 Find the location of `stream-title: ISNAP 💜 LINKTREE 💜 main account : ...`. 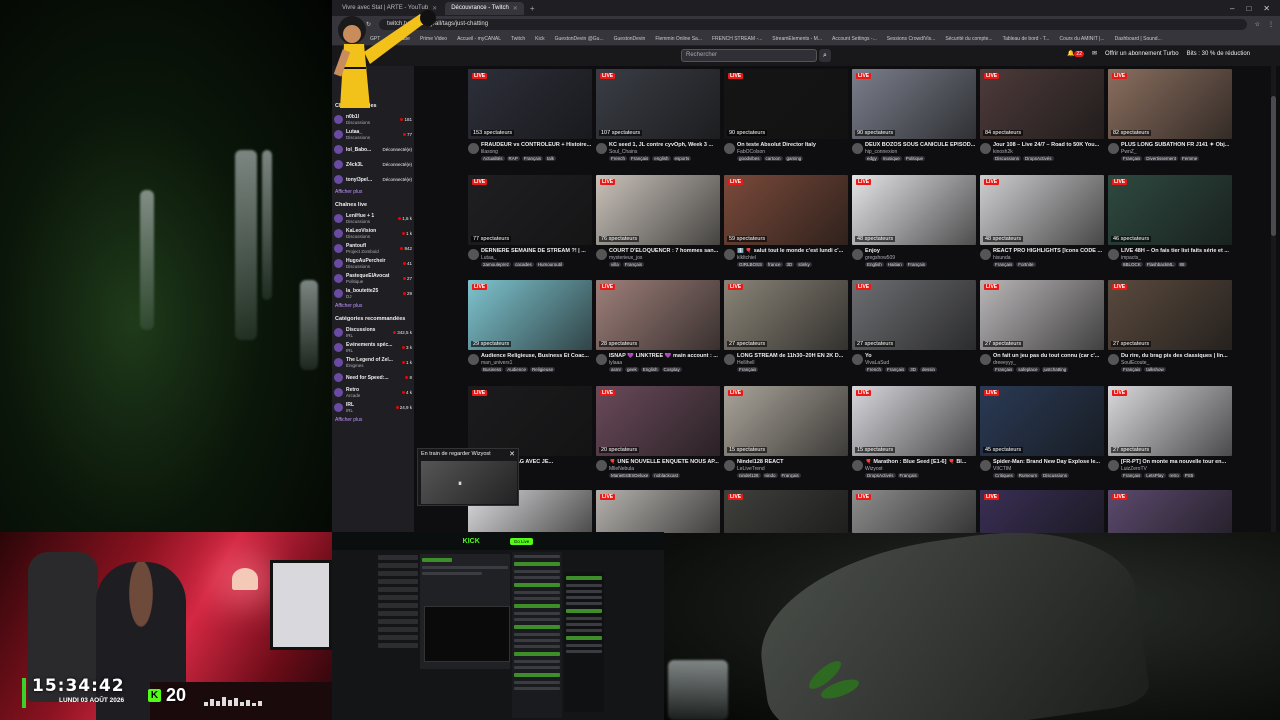

stream-title: ISNAP 💜 LINKTREE 💜 main account : ... is located at coordinates (664, 356).